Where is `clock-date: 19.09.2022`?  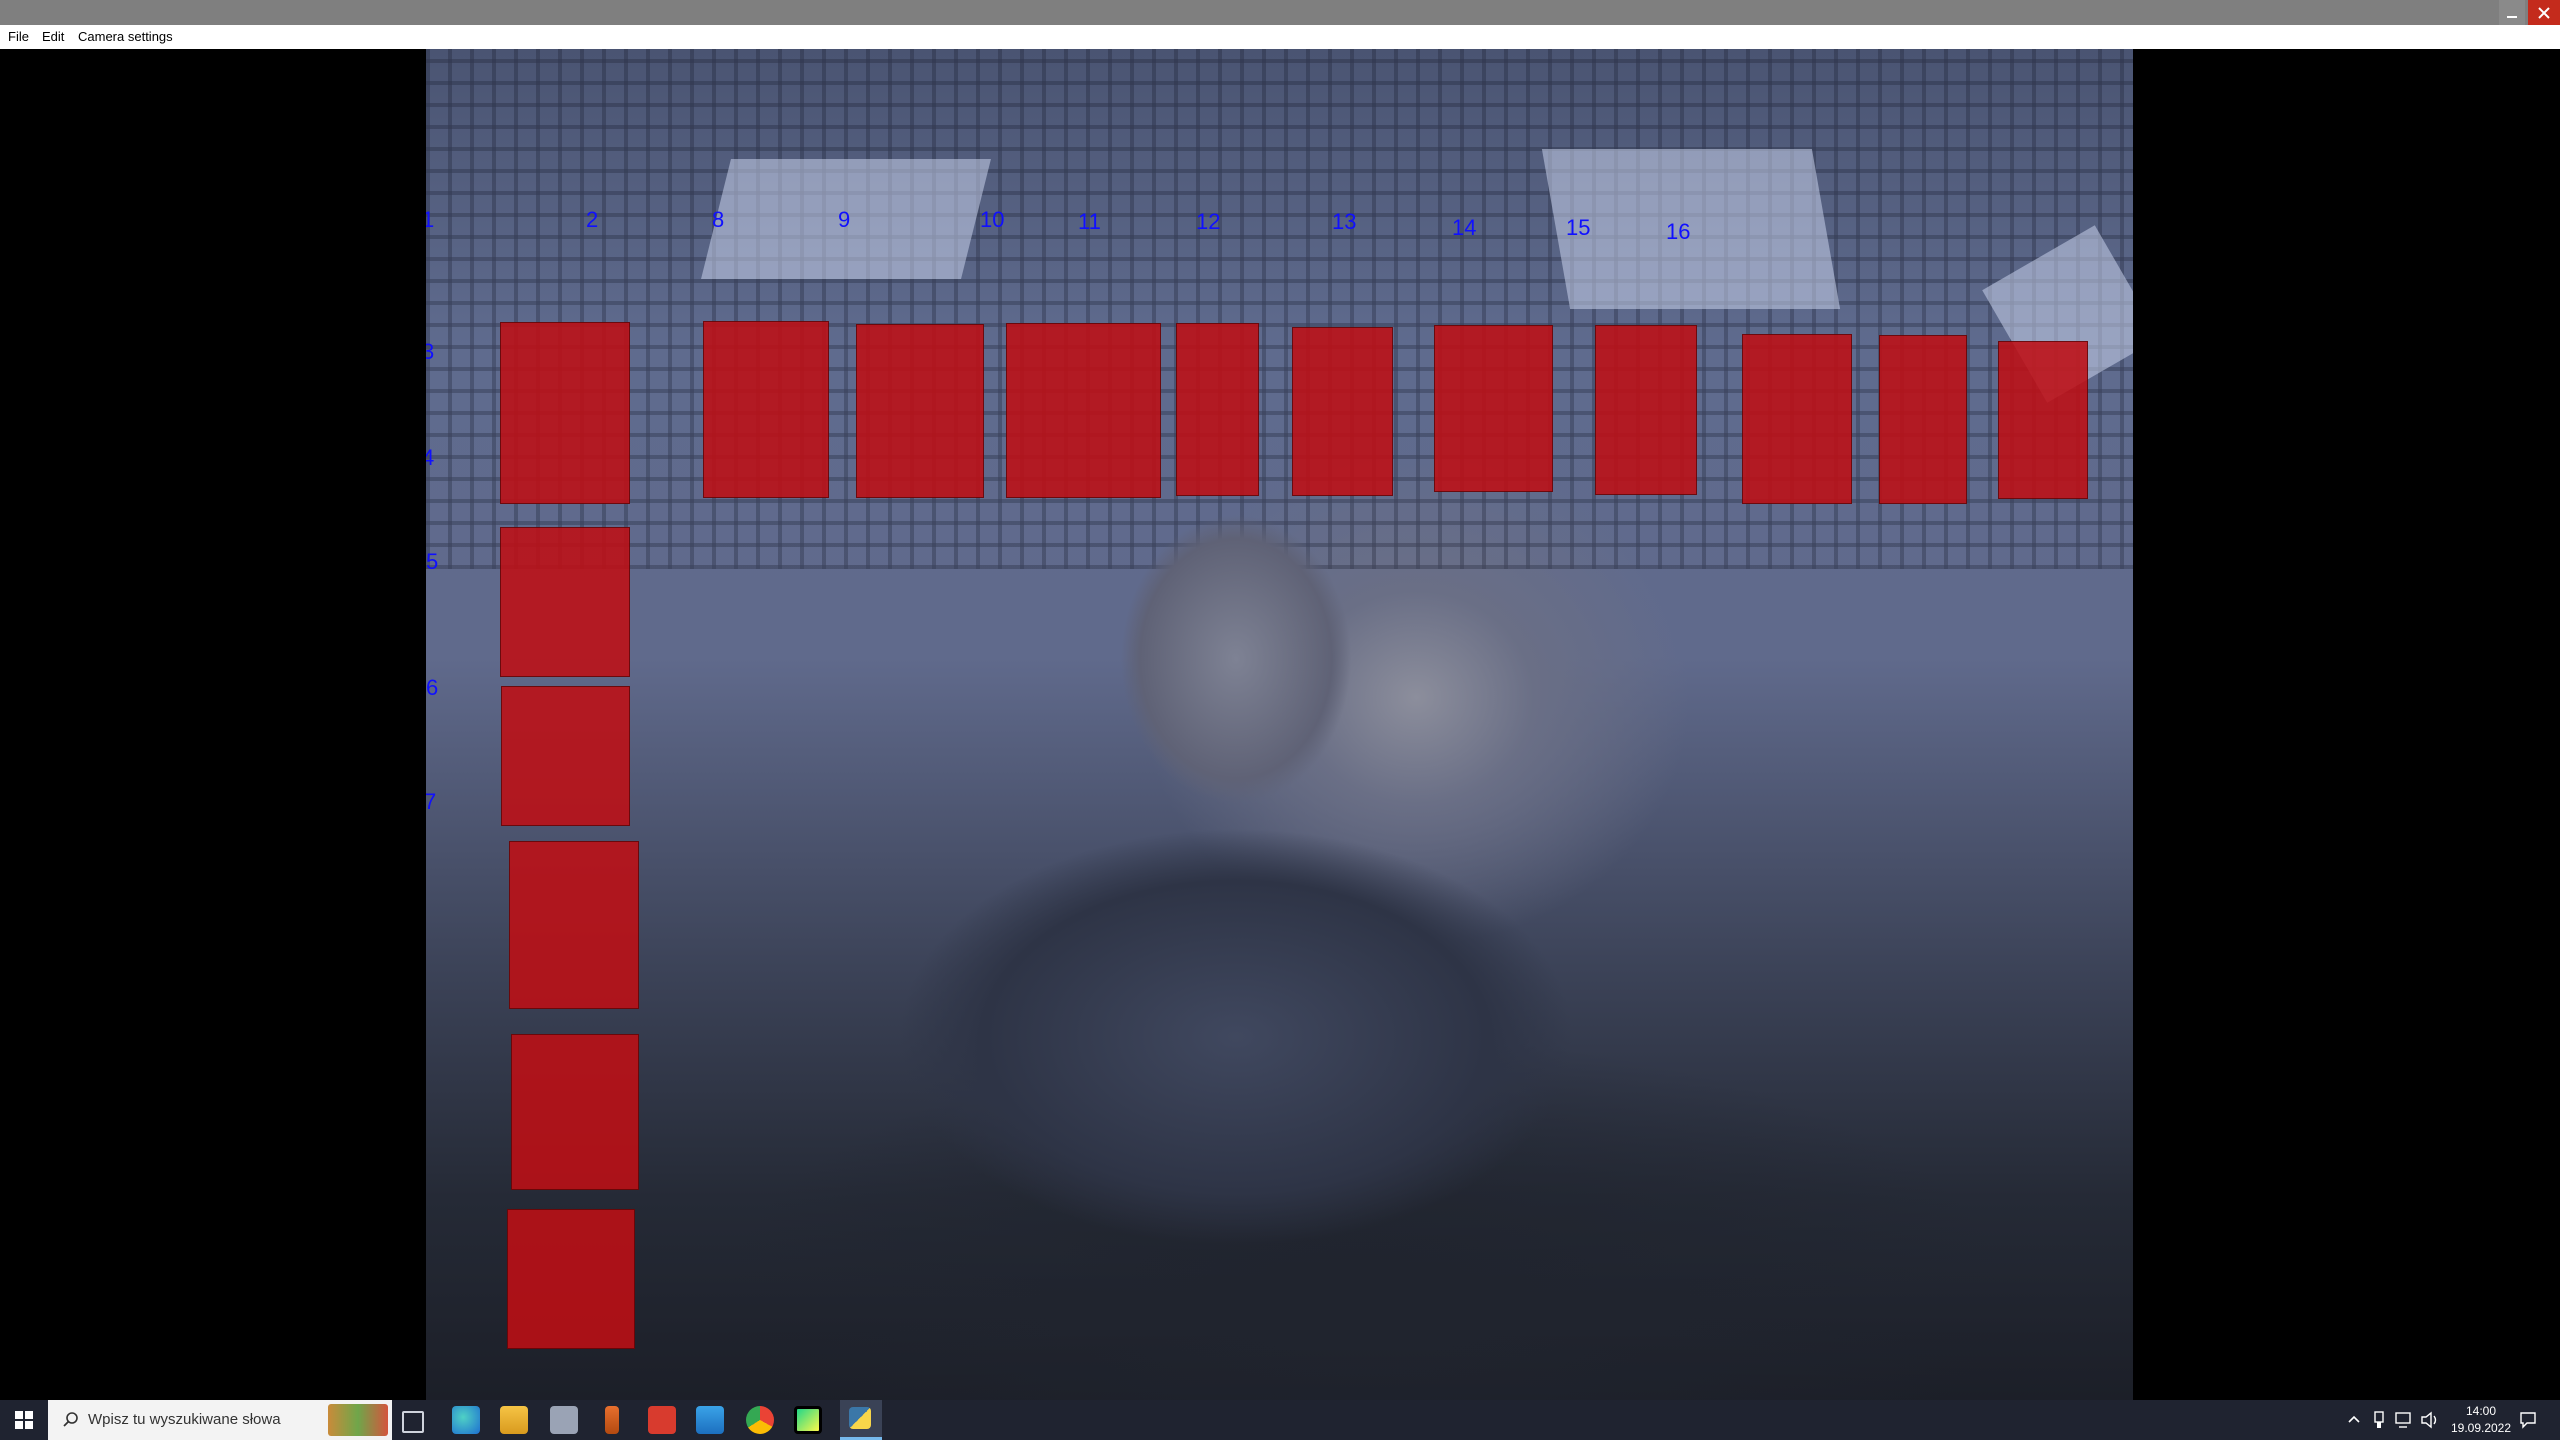
clock-date: 19.09.2022 is located at coordinates (2481, 1428).